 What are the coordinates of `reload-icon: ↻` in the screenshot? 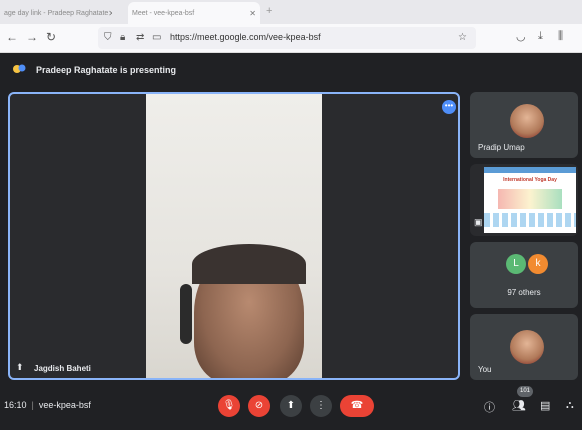 It's located at (51, 37).